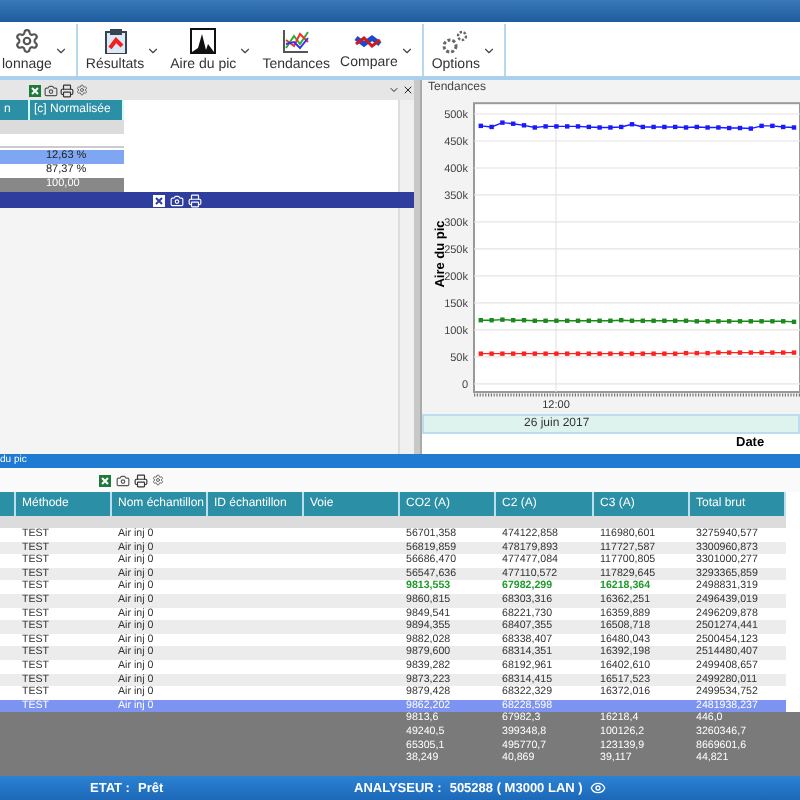 This screenshot has width=800, height=800. Describe the element at coordinates (203, 41) in the screenshot. I see `peak-chart-icon` at that location.